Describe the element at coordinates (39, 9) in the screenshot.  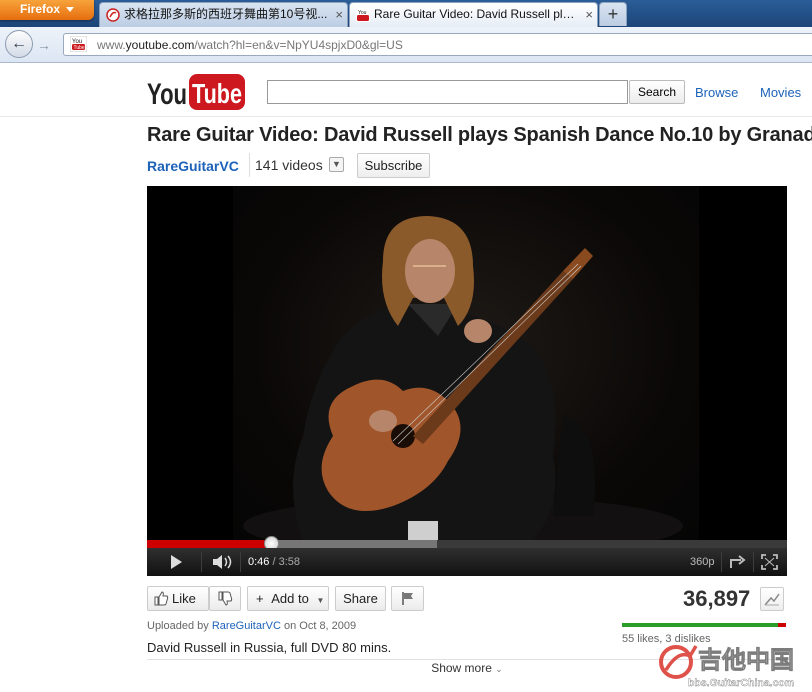
I see `firefox-menu-label: Firefox` at that location.